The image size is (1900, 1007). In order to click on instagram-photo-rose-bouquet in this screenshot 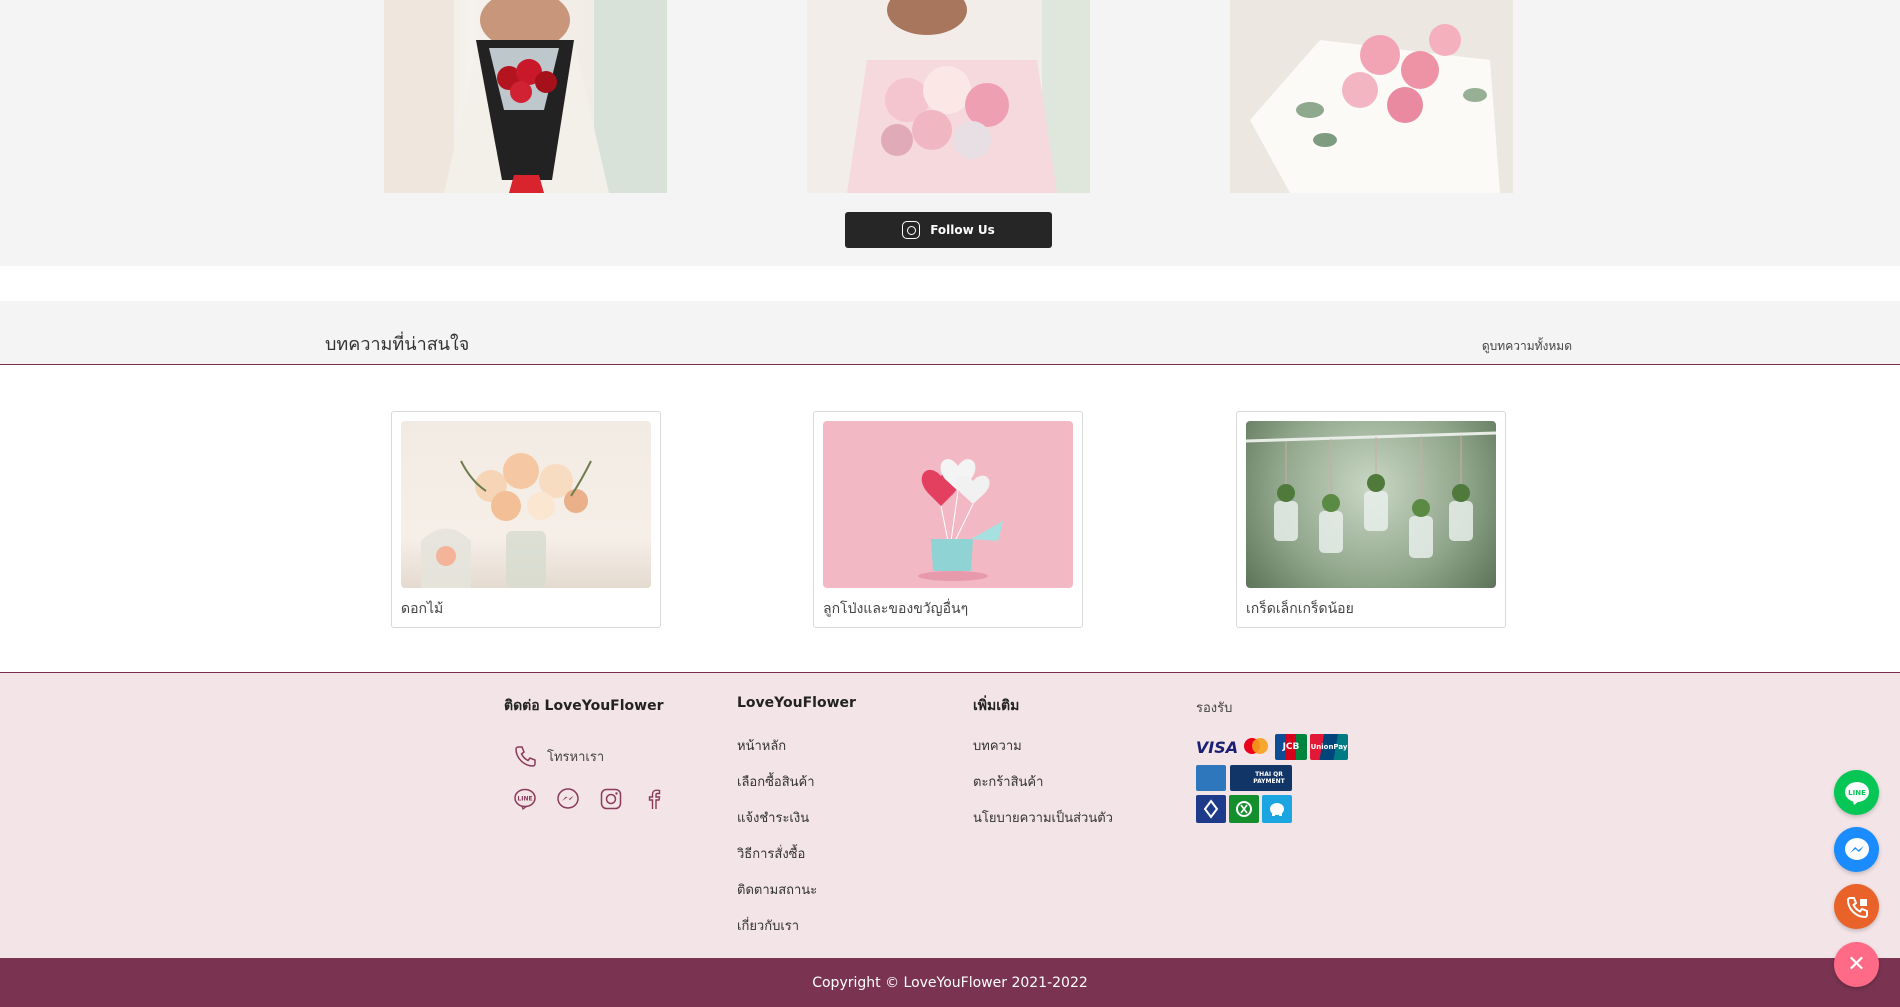, I will do `click(1371, 96)`.